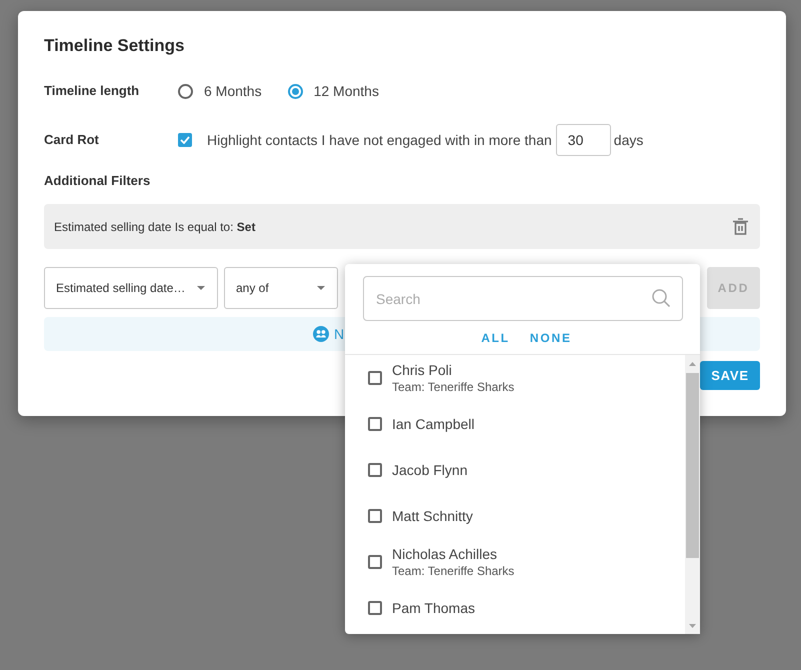 Image resolution: width=801 pixels, height=670 pixels. What do you see at coordinates (97, 181) in the screenshot?
I see `section-label: Additional Filters` at bounding box center [97, 181].